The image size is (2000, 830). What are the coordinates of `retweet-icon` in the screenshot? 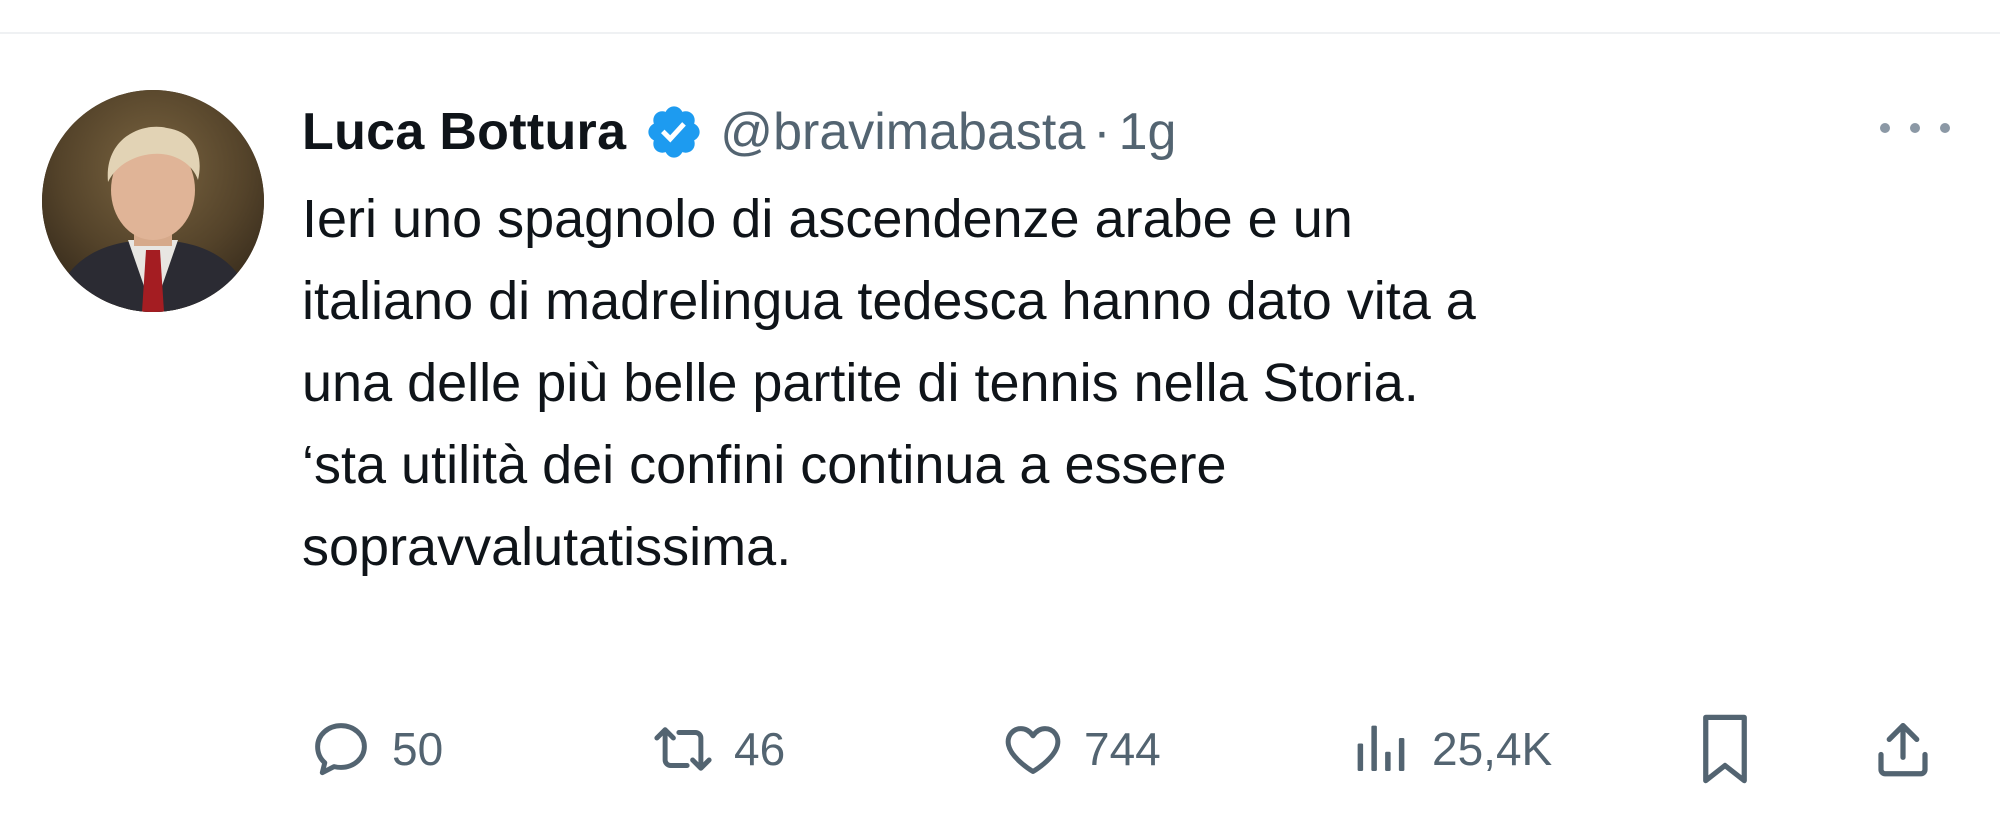 It's located at (683, 749).